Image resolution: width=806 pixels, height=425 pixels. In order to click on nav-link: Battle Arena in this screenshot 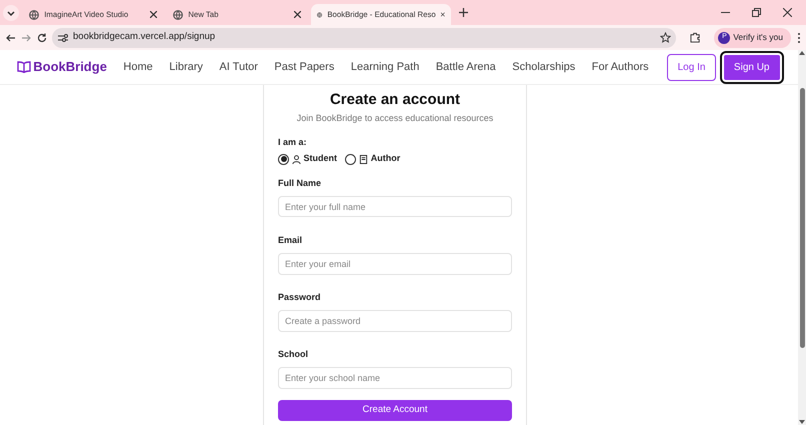, I will do `click(466, 67)`.